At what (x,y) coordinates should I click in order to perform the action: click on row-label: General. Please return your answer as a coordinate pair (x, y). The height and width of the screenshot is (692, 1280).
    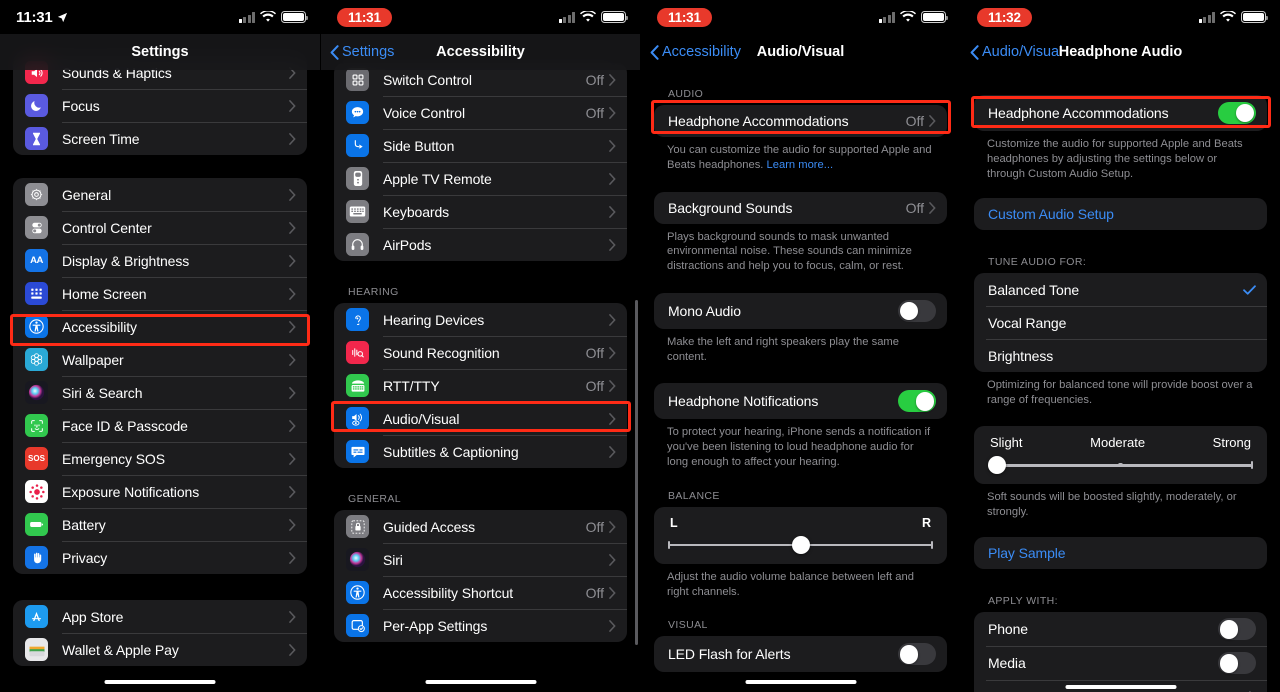
    Looking at the image, I should click on (87, 194).